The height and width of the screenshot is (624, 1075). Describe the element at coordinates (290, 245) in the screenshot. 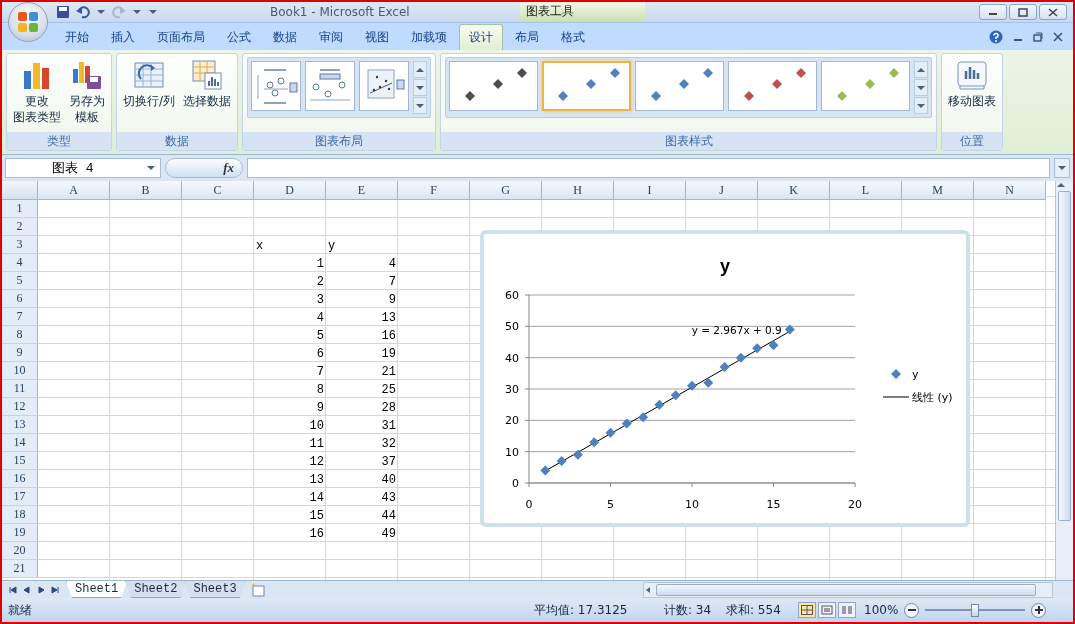

I see `table-cell: x` at that location.